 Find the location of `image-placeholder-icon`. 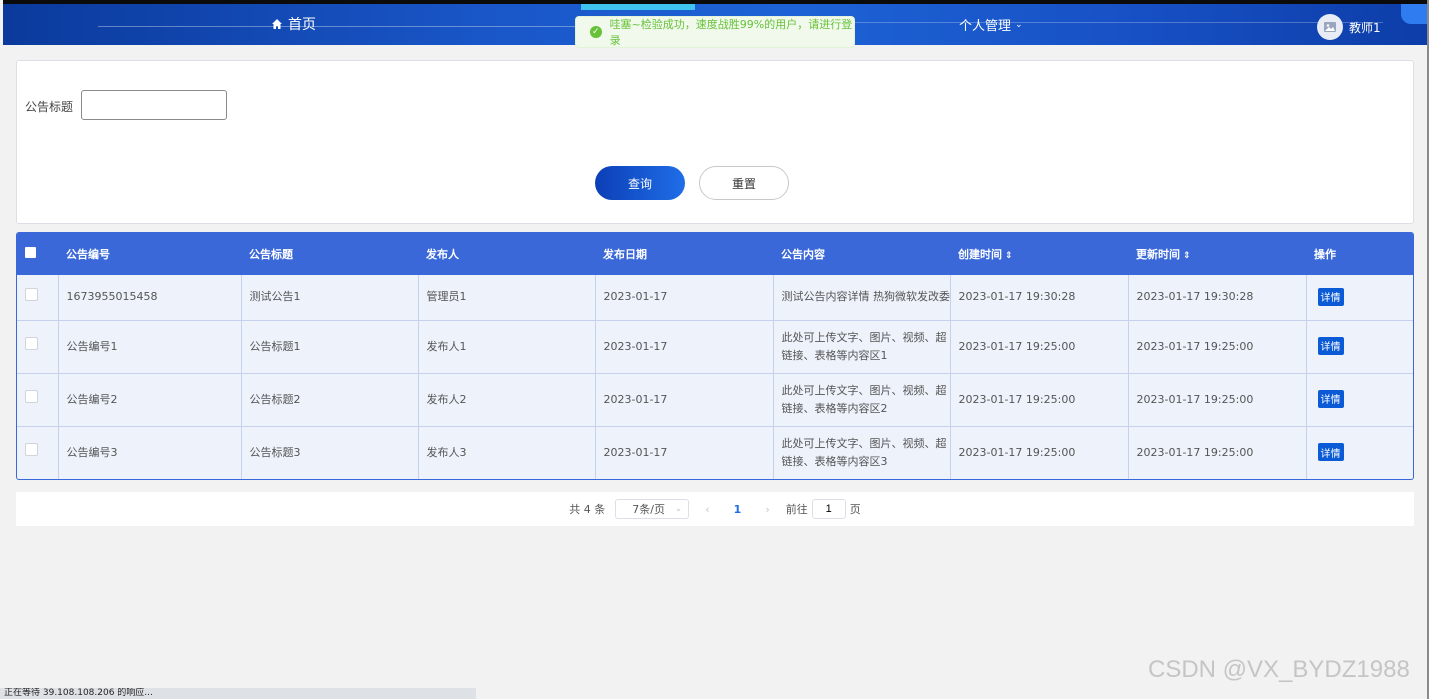

image-placeholder-icon is located at coordinates (1330, 27).